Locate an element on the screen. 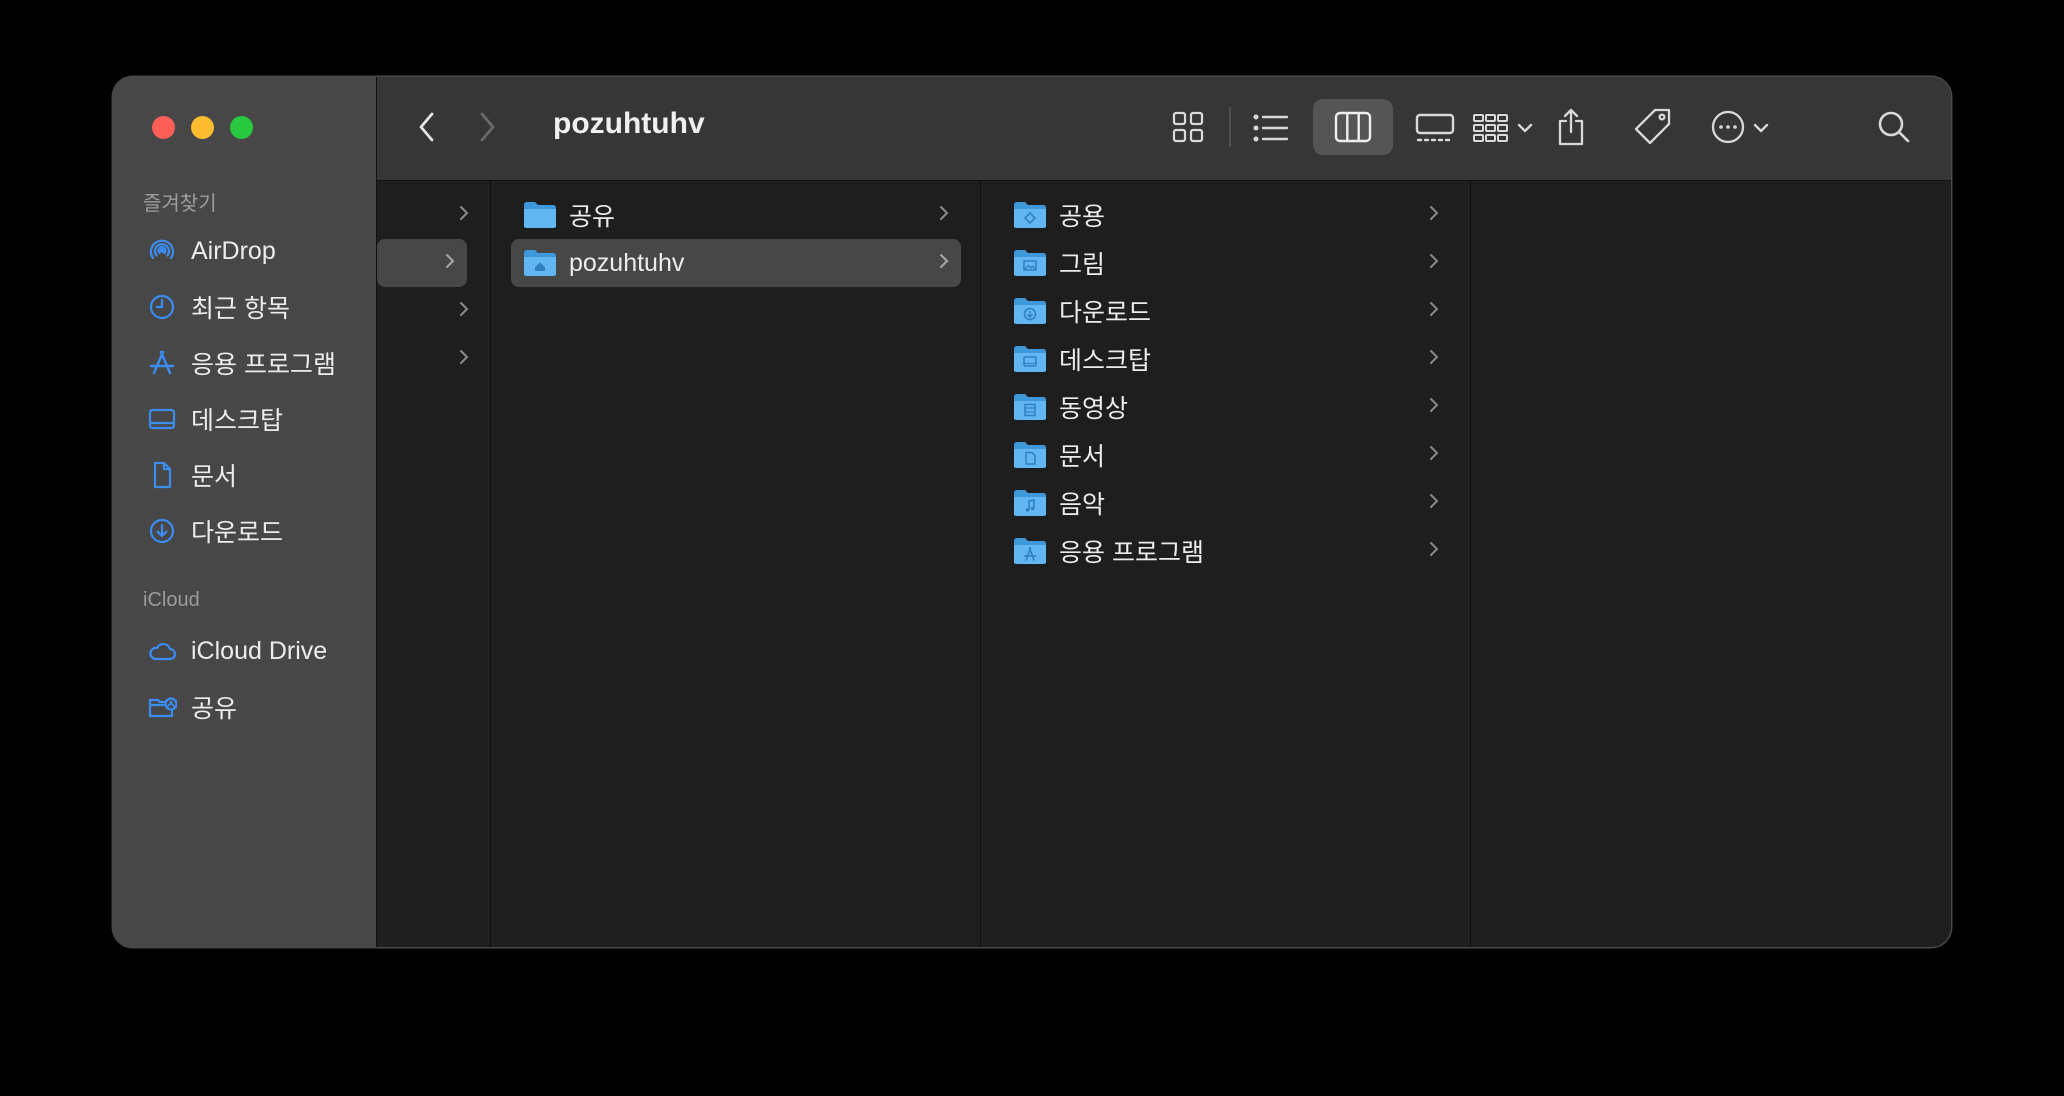 The image size is (2064, 1096). tag-button is located at coordinates (1653, 127).